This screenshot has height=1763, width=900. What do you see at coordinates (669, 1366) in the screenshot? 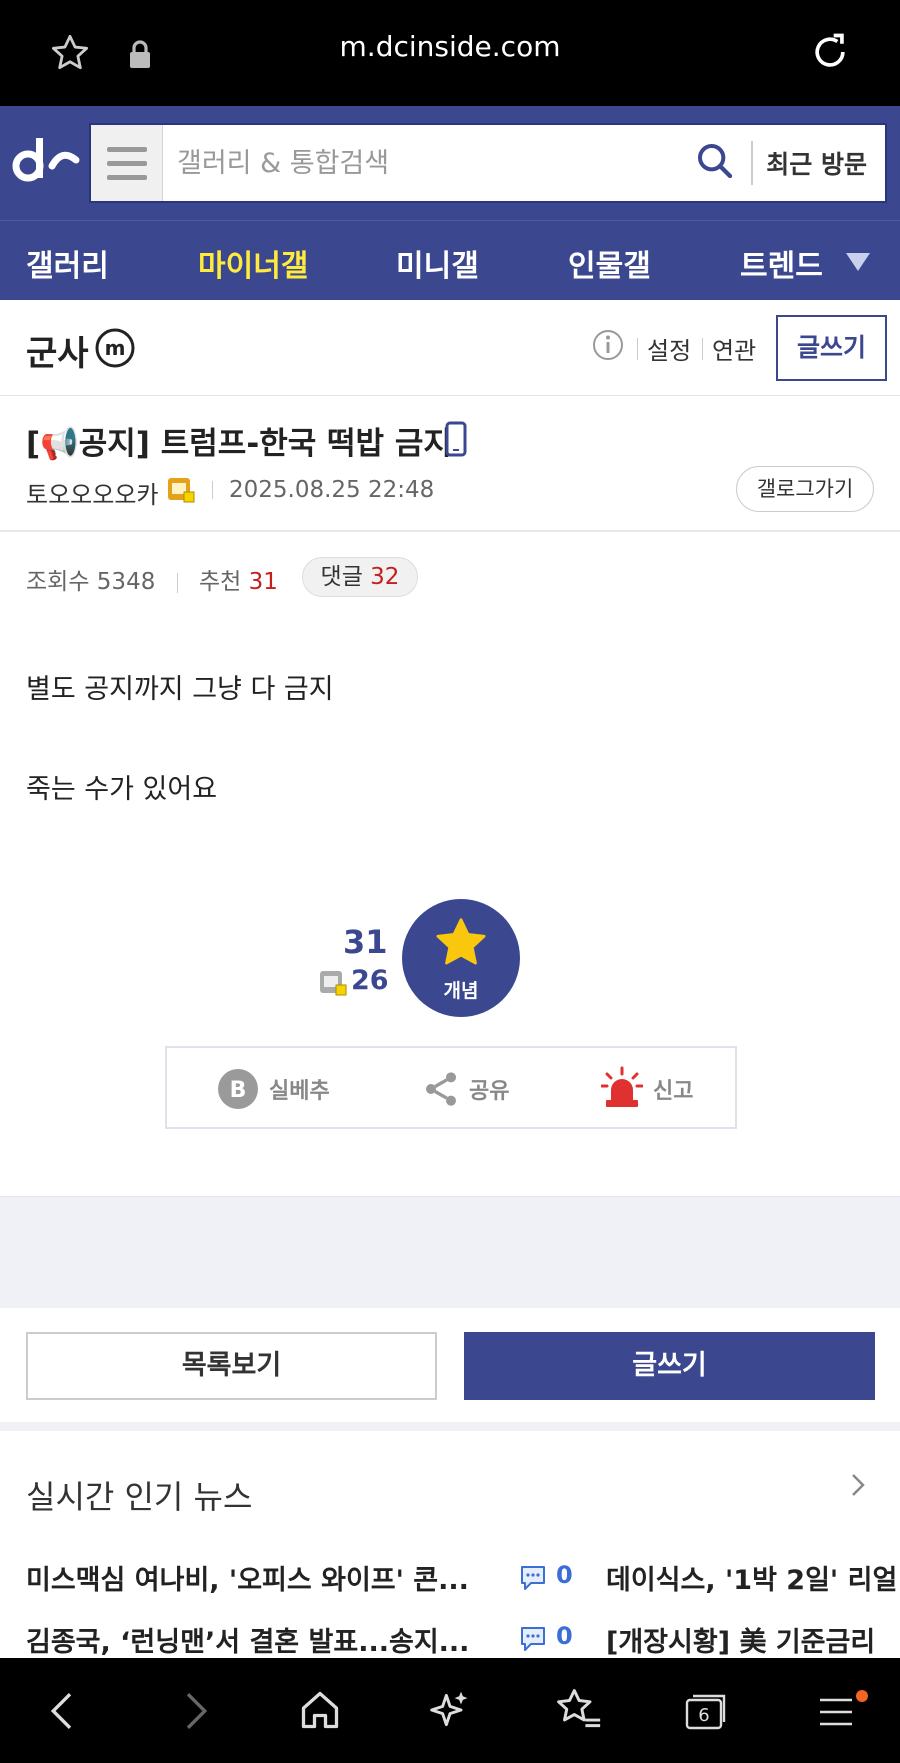
I see `write-button: 글쓰기` at bounding box center [669, 1366].